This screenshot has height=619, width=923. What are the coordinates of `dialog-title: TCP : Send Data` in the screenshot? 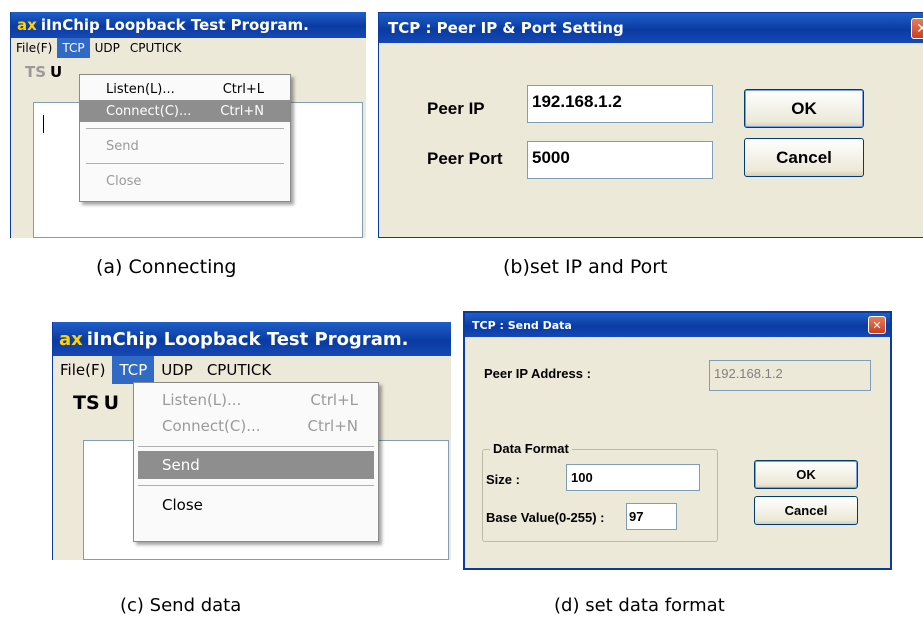 It's located at (522, 325).